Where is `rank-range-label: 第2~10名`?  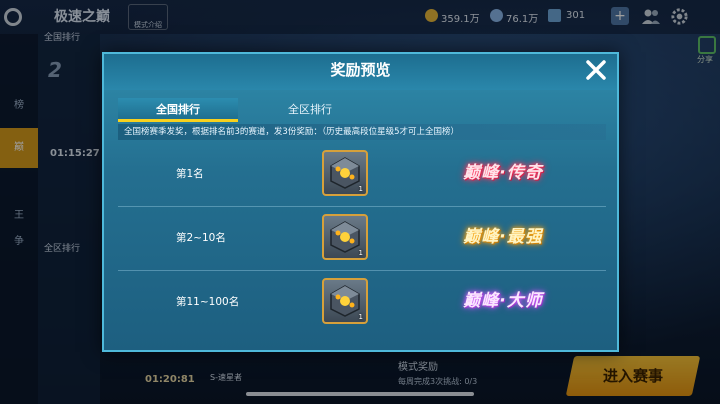
rank-range-label: 第2~10名 is located at coordinates (201, 238).